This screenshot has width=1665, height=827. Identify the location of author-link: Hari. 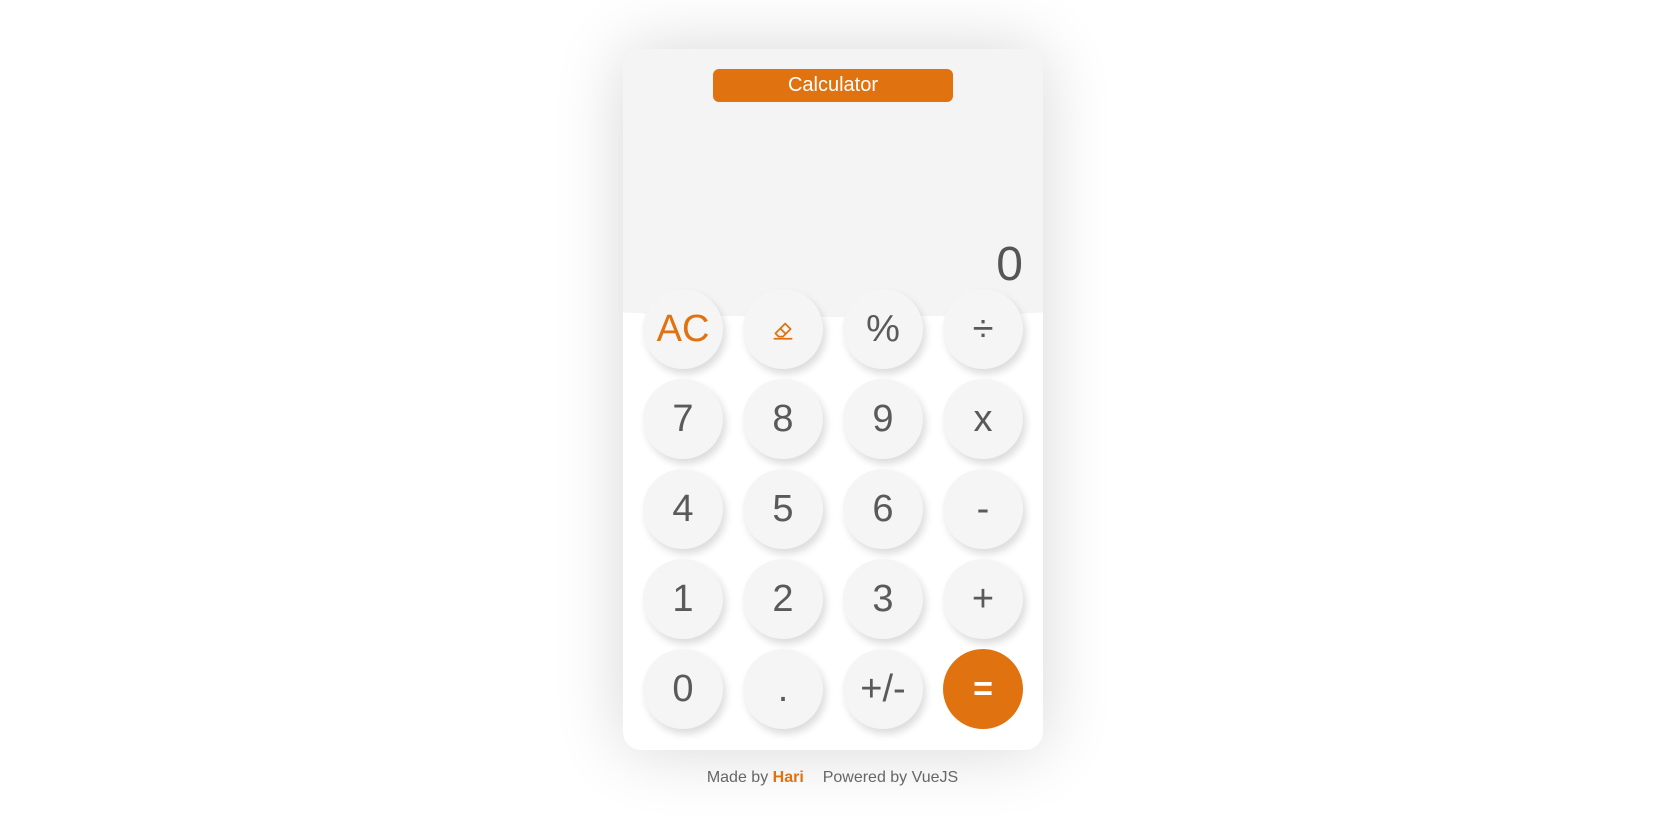
(788, 777).